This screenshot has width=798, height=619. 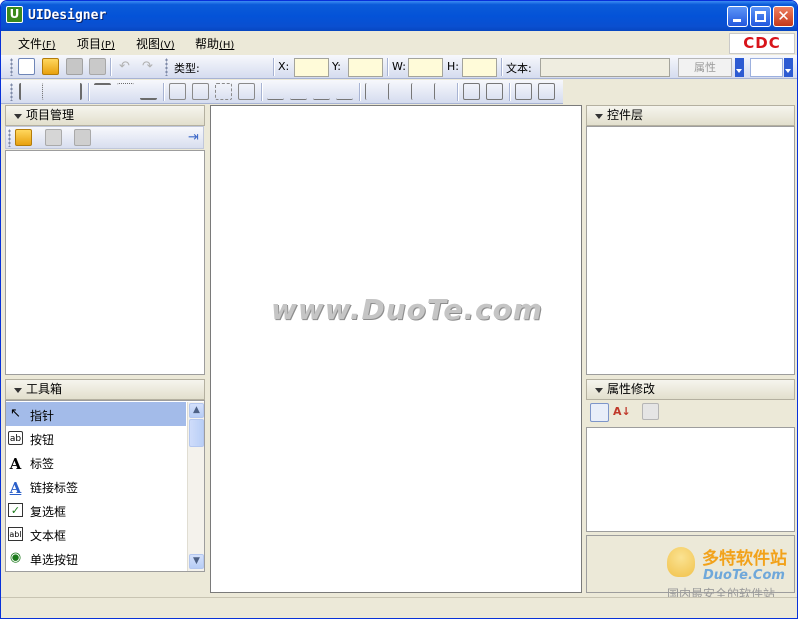 I want to click on center-in-form-icon, so click(x=246, y=91).